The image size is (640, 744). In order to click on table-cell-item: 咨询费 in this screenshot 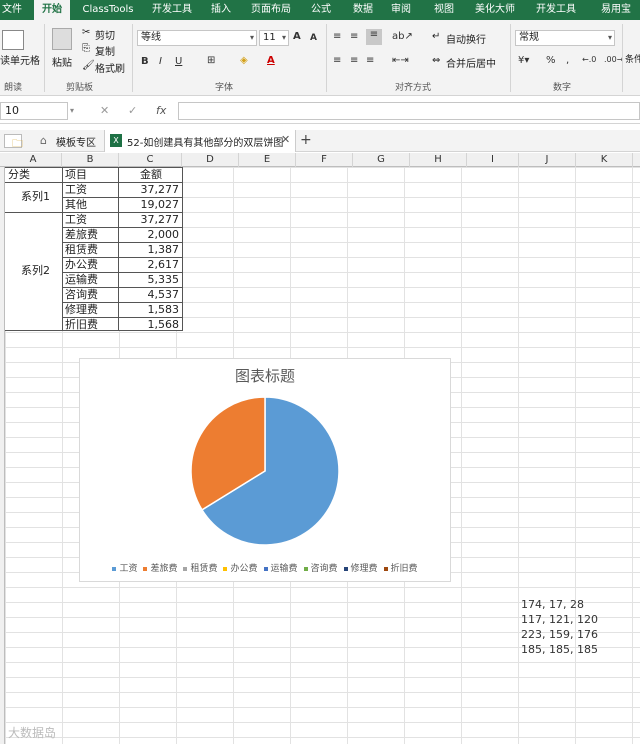, I will do `click(81, 295)`.